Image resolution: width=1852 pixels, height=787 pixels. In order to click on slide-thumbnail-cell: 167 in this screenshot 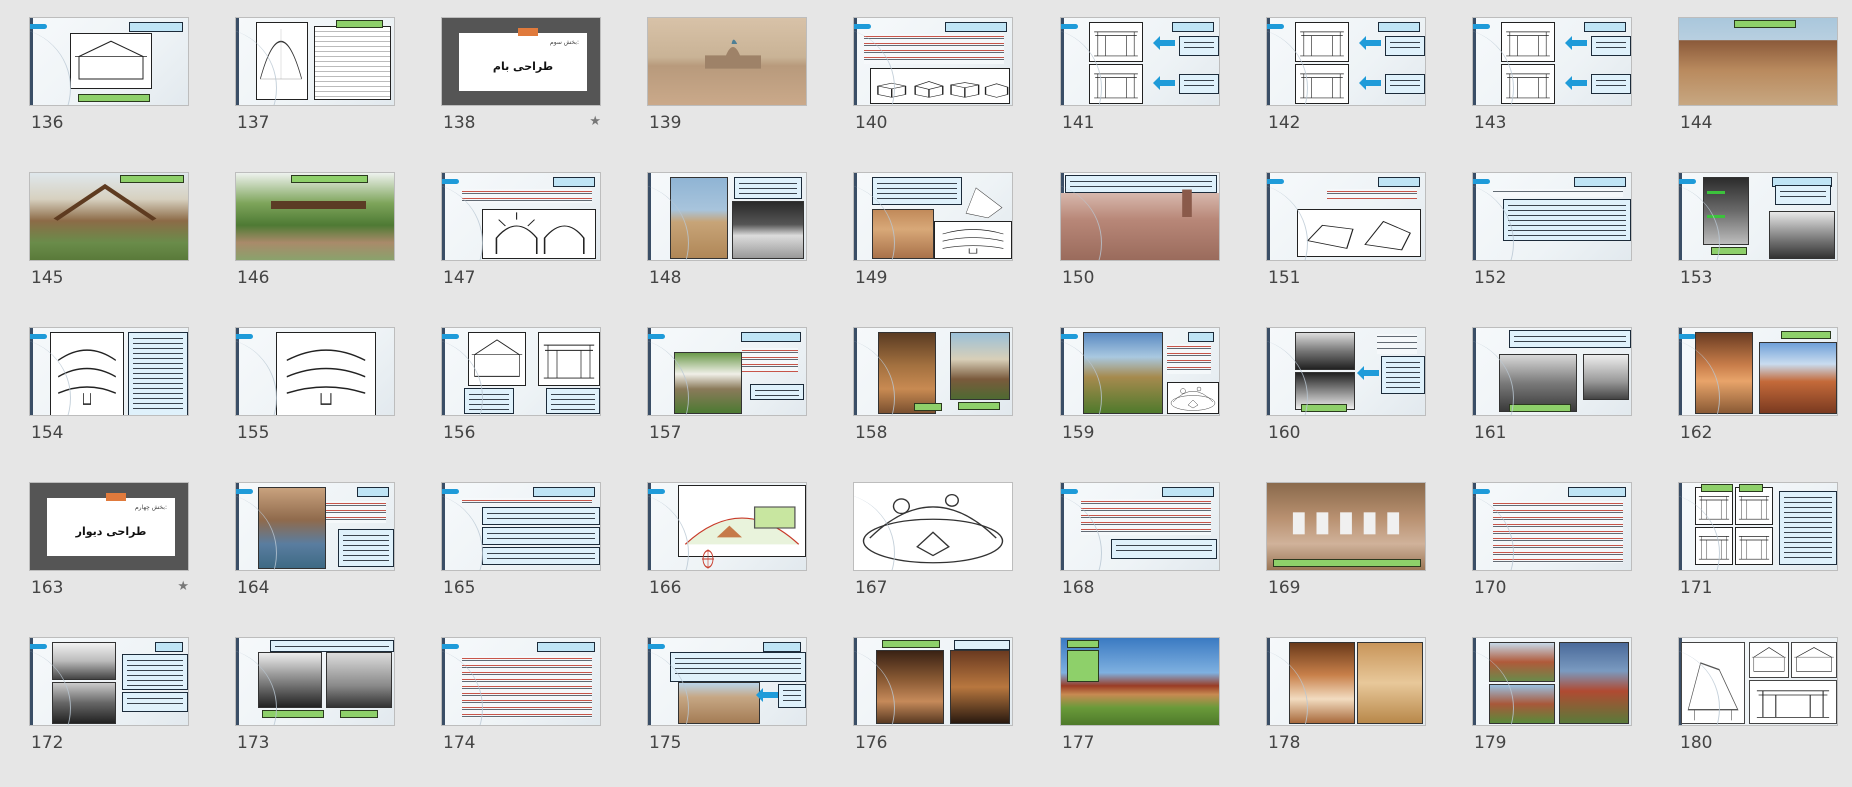, I will do `click(934, 557)`.